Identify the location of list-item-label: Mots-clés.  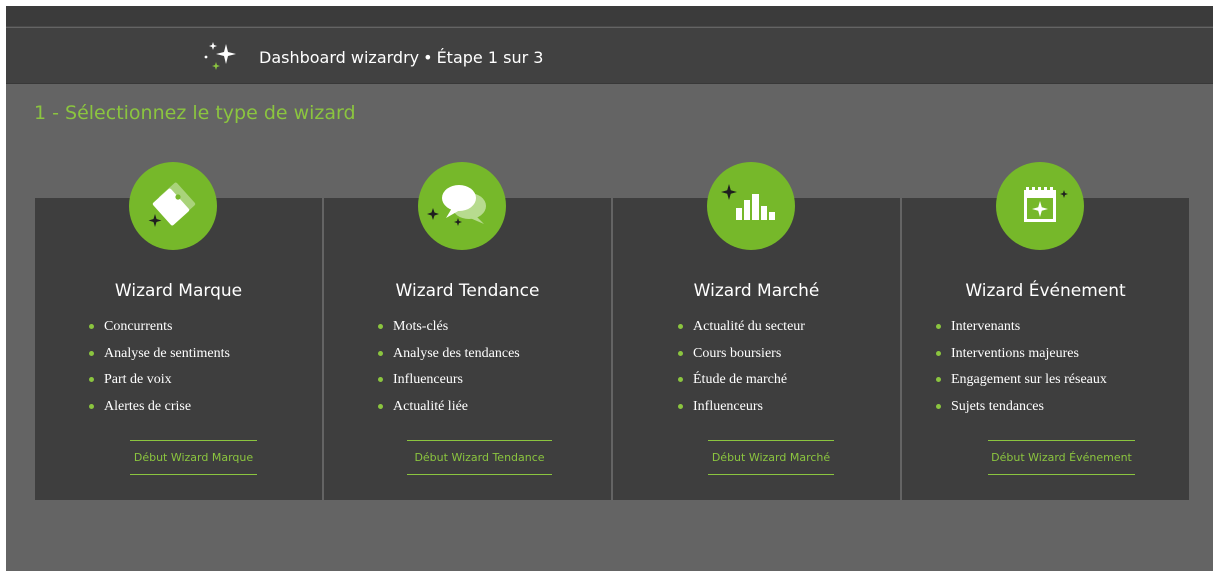
(421, 326).